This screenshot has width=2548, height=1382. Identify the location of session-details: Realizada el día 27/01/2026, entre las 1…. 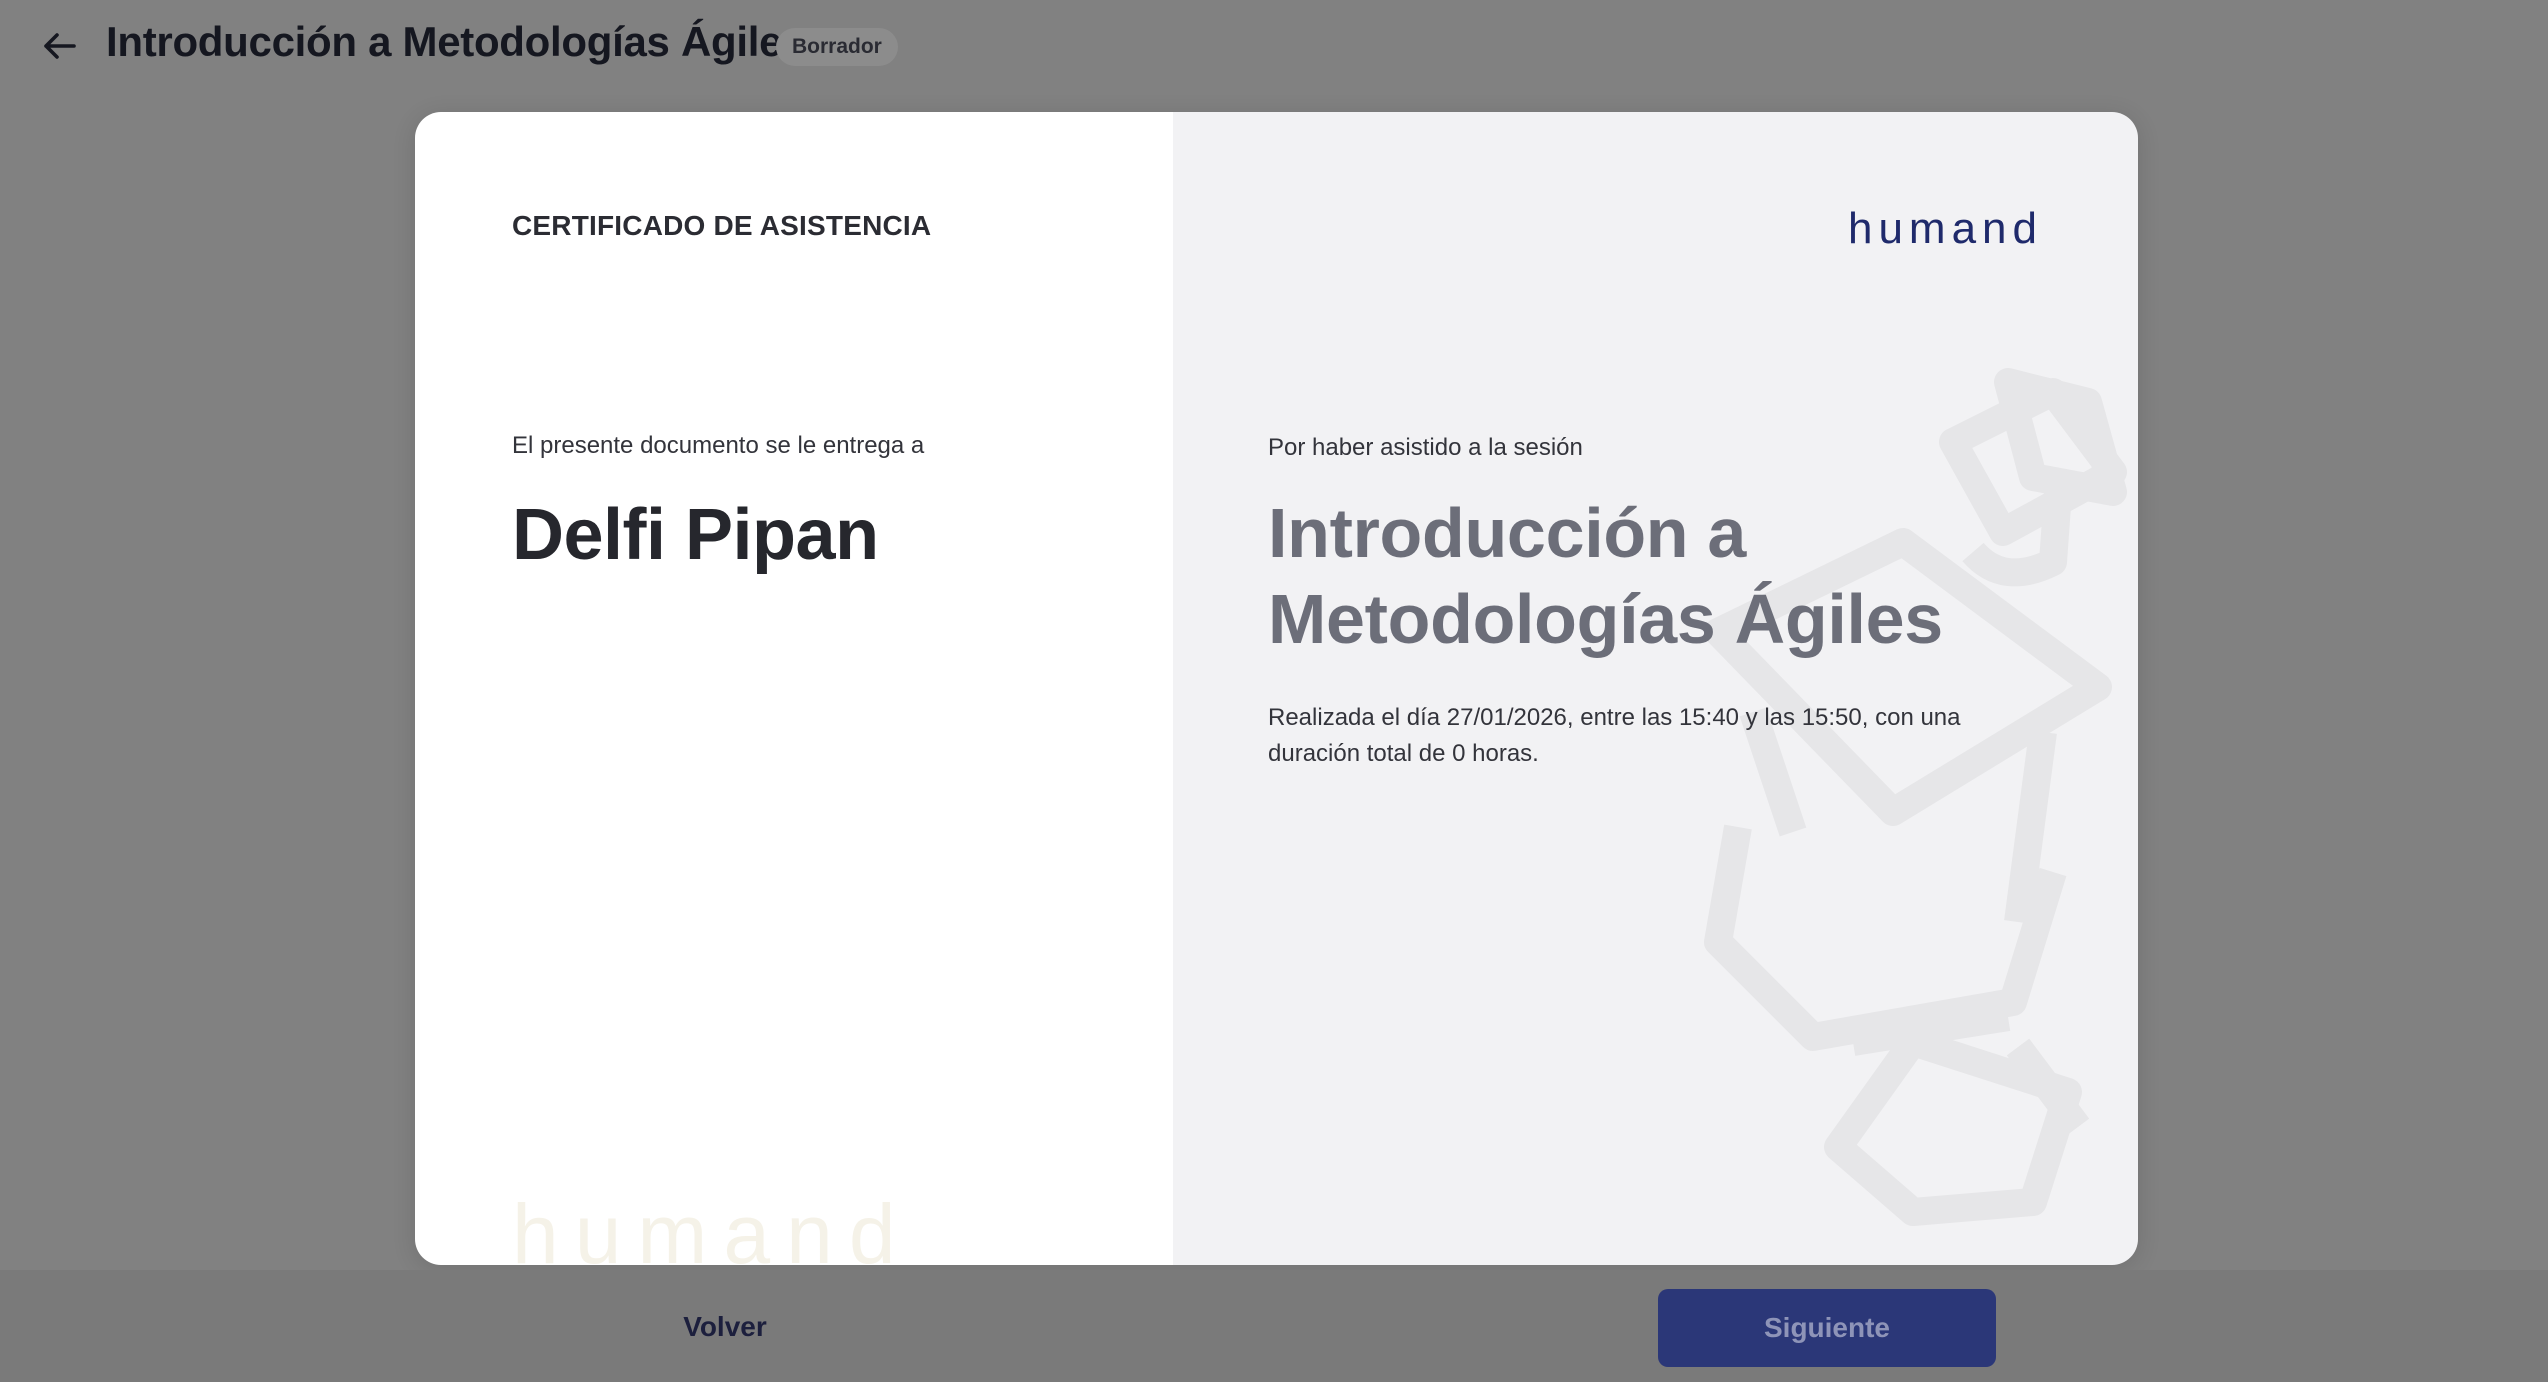
(1614, 735).